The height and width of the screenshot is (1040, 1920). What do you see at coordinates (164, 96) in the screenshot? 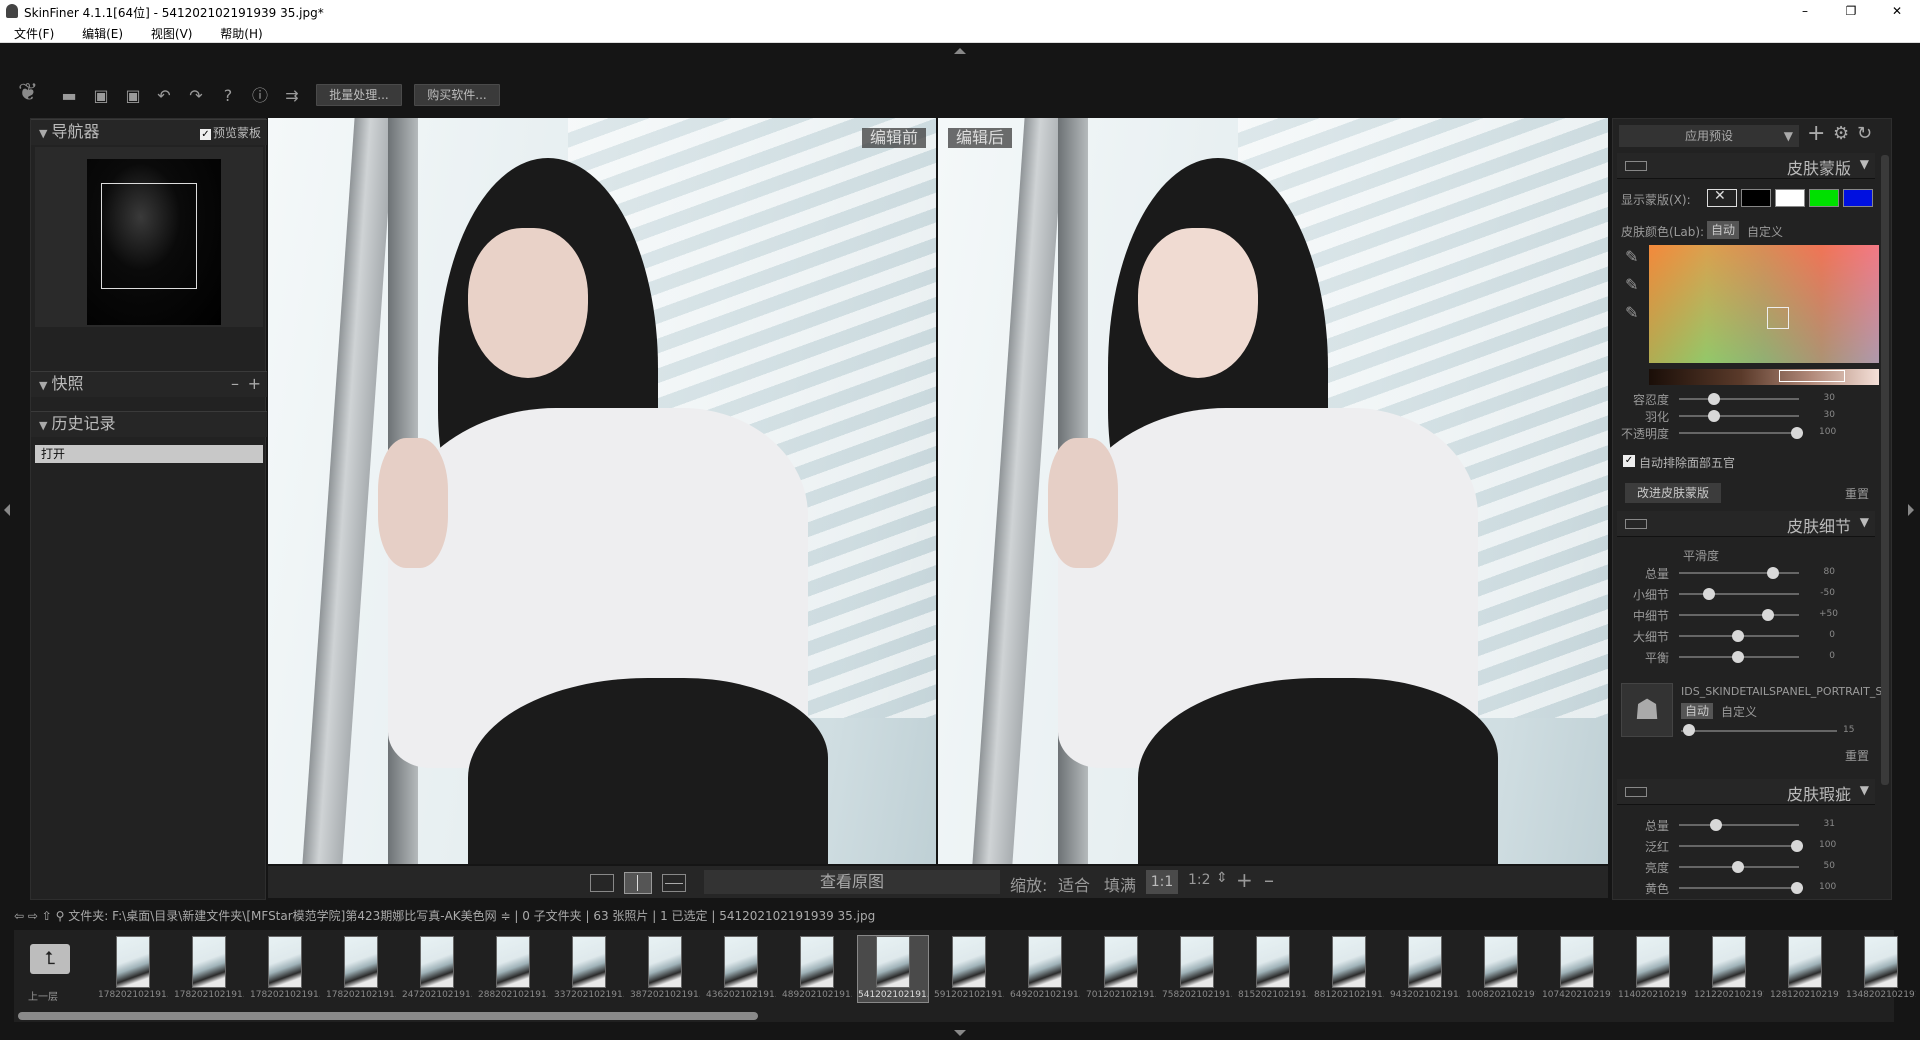
I see `undo-icon: ↶` at bounding box center [164, 96].